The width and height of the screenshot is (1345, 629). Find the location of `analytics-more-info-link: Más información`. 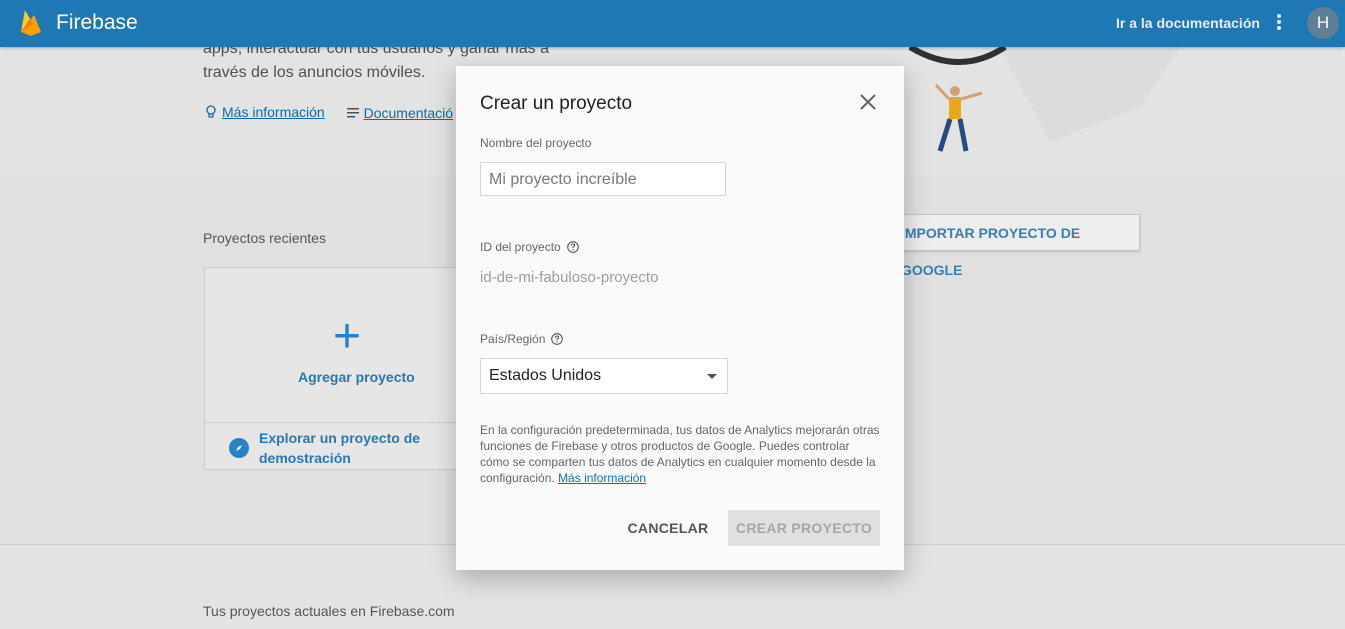

analytics-more-info-link: Más información is located at coordinates (602, 478).